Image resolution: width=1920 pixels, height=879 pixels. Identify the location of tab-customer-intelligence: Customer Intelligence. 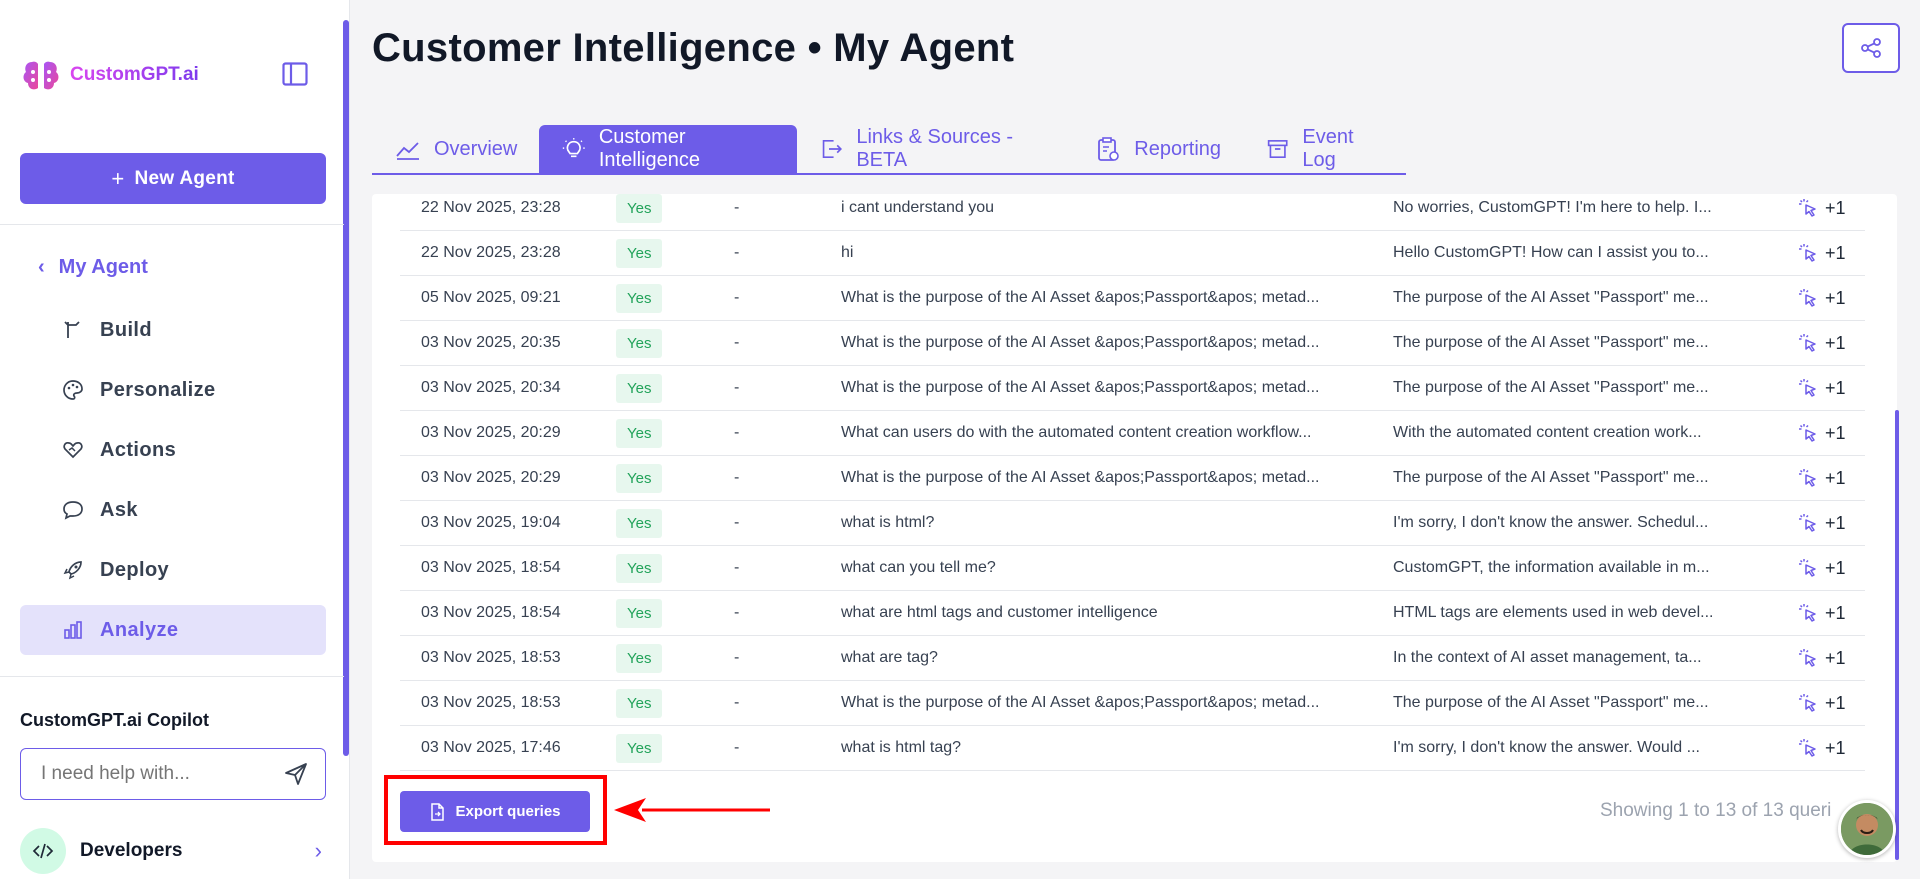
(668, 149).